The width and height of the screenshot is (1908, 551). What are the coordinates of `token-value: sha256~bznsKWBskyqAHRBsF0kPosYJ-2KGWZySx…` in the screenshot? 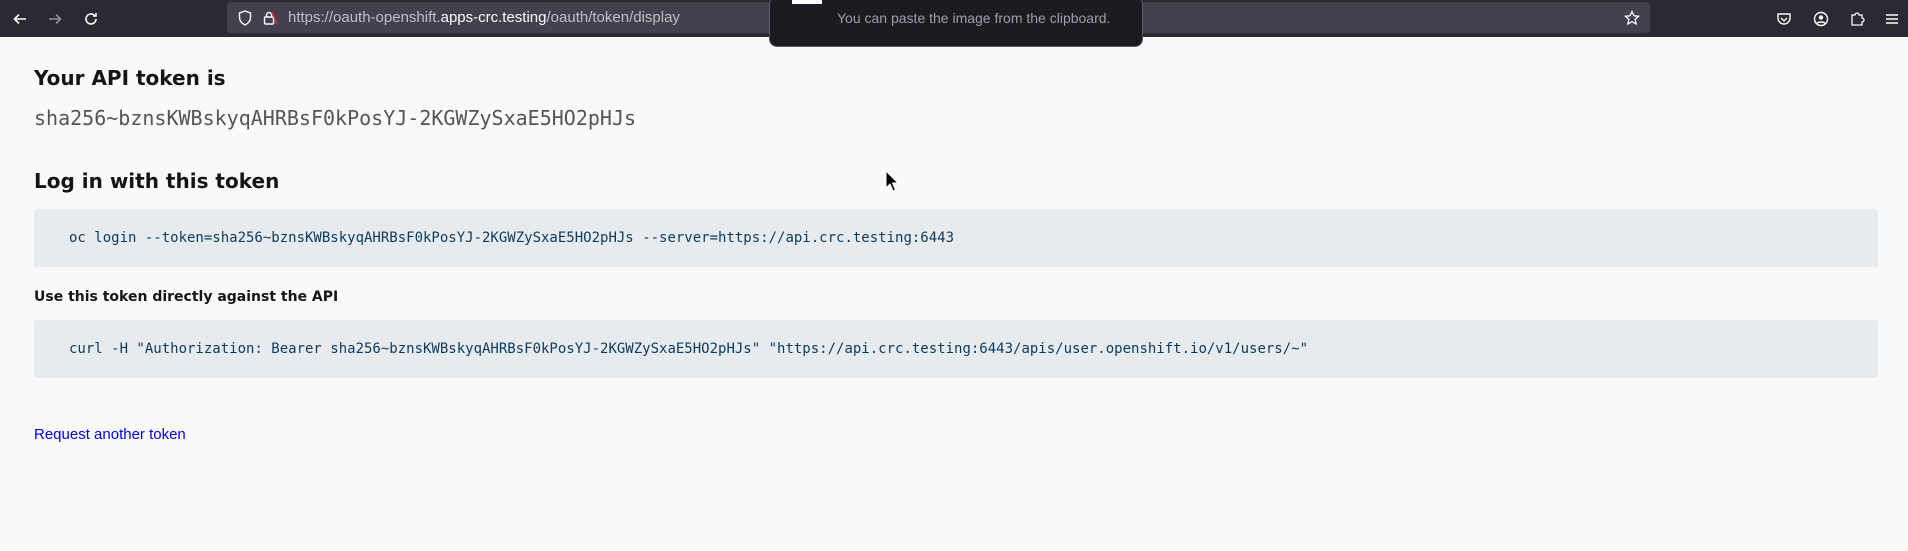 It's located at (335, 118).